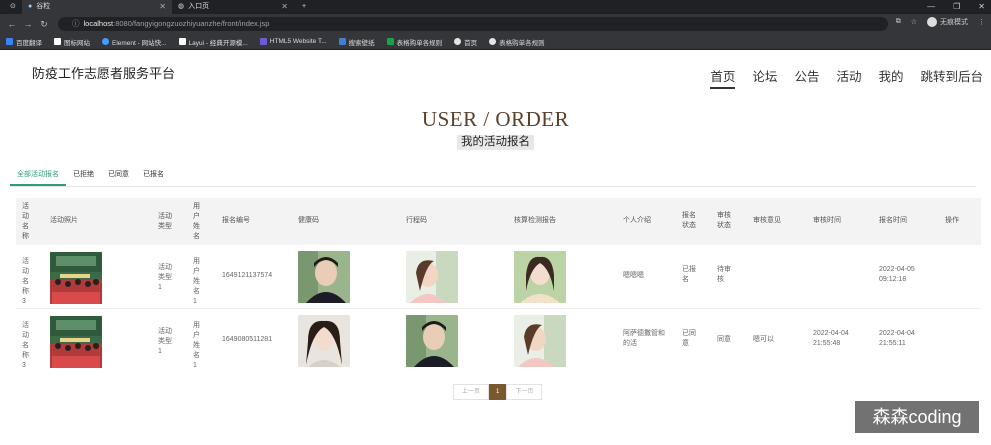  Describe the element at coordinates (495, 7) in the screenshot. I see `browser-tab-strip: ⊙ ● 谷粒 ✕ ◍ 入口页 ✕ + — ❐ ✕` at that location.